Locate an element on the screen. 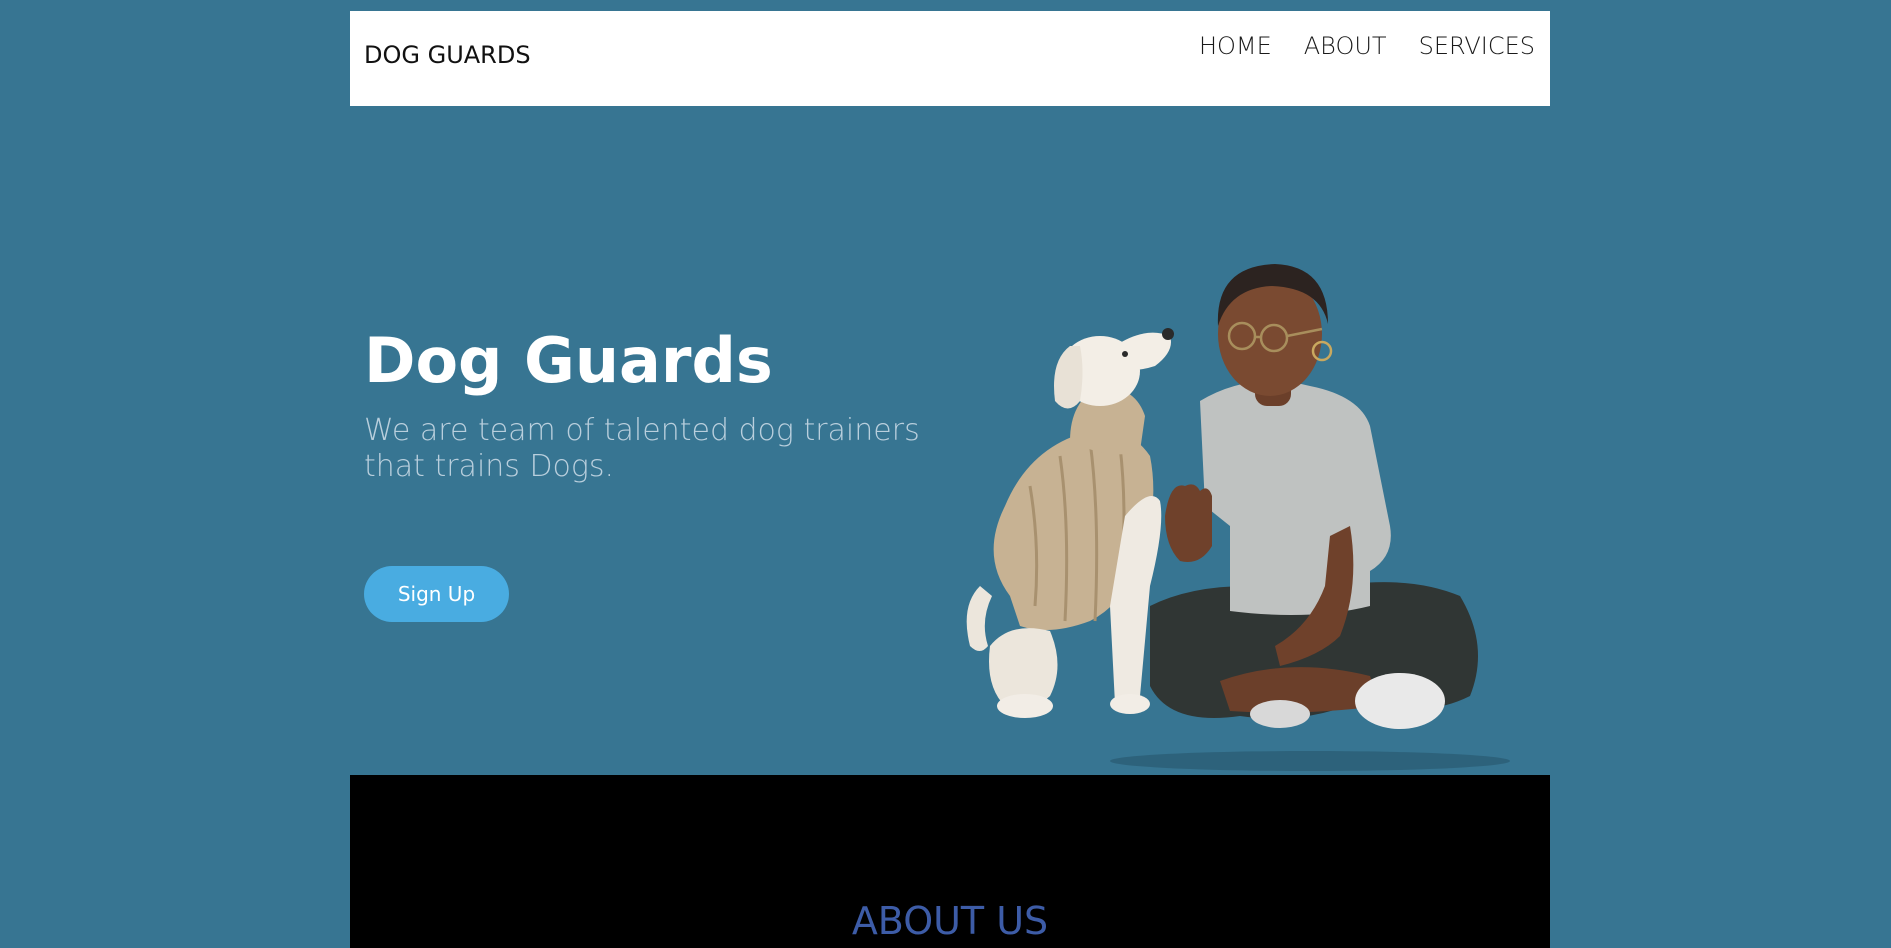 The height and width of the screenshot is (948, 1891). dog-front-paw is located at coordinates (1130, 704).